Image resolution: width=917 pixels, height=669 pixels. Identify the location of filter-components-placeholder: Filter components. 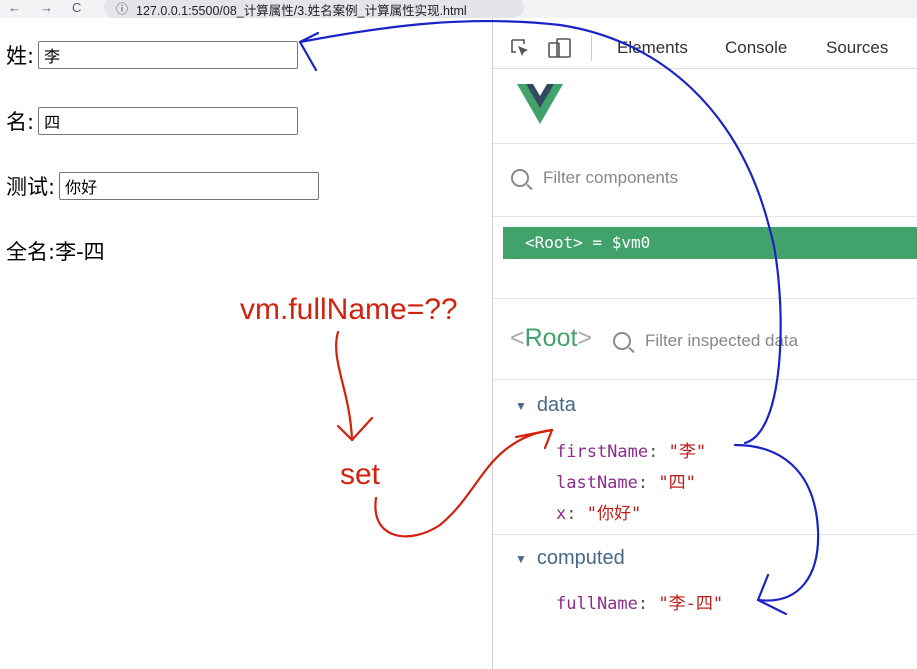
(611, 177).